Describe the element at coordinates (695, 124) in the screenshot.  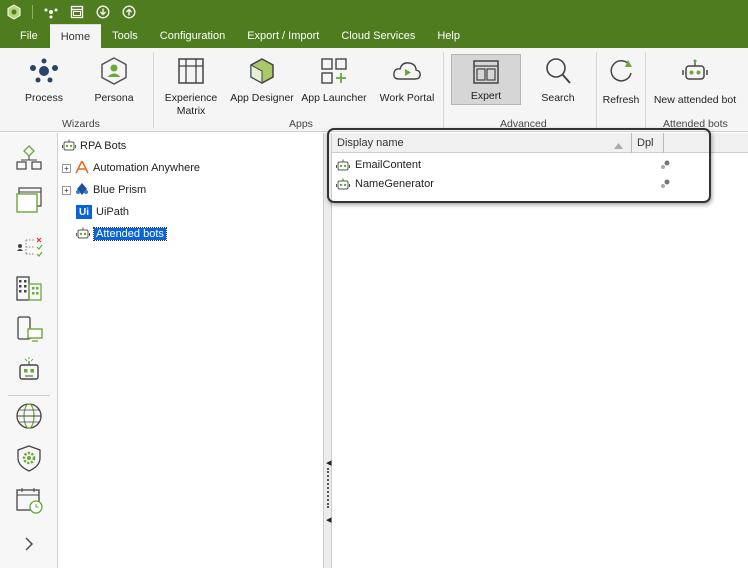
I see `group-attended-bots-label: Attended bots` at that location.